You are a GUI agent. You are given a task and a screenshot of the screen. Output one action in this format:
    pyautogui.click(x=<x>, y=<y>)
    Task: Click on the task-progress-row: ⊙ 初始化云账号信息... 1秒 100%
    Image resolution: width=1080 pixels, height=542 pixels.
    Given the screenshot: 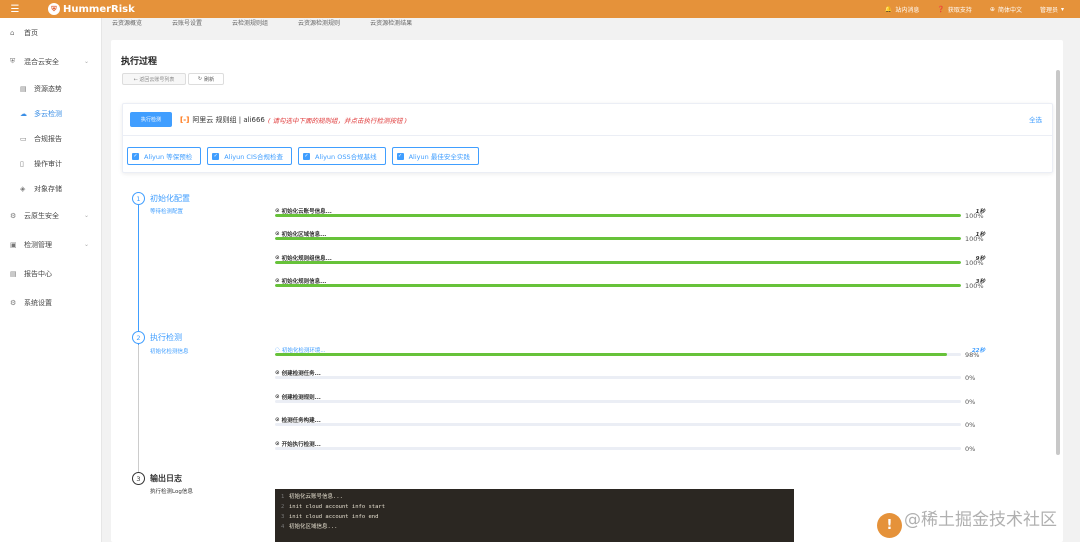 What is the action you would take?
    pyautogui.click(x=630, y=217)
    